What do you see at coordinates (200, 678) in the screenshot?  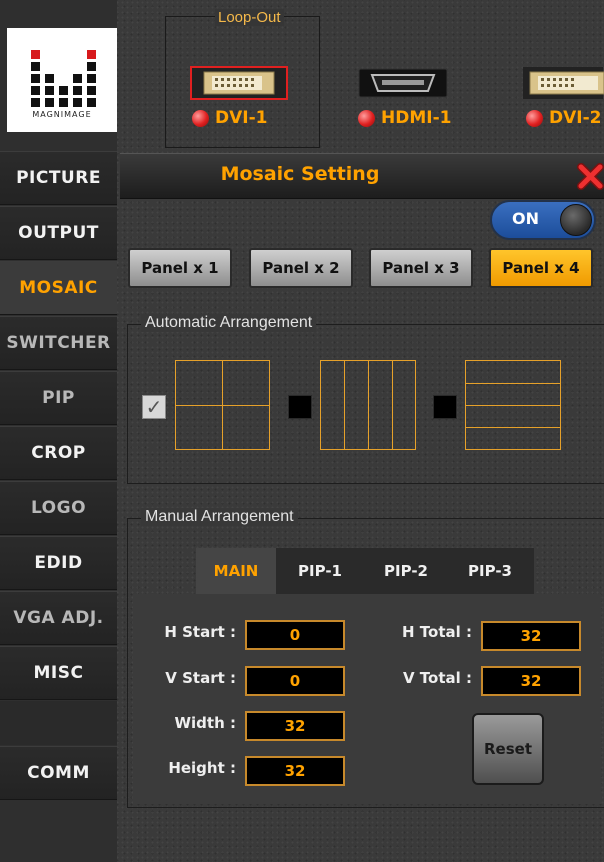 I see `v-start-label: V Start :` at bounding box center [200, 678].